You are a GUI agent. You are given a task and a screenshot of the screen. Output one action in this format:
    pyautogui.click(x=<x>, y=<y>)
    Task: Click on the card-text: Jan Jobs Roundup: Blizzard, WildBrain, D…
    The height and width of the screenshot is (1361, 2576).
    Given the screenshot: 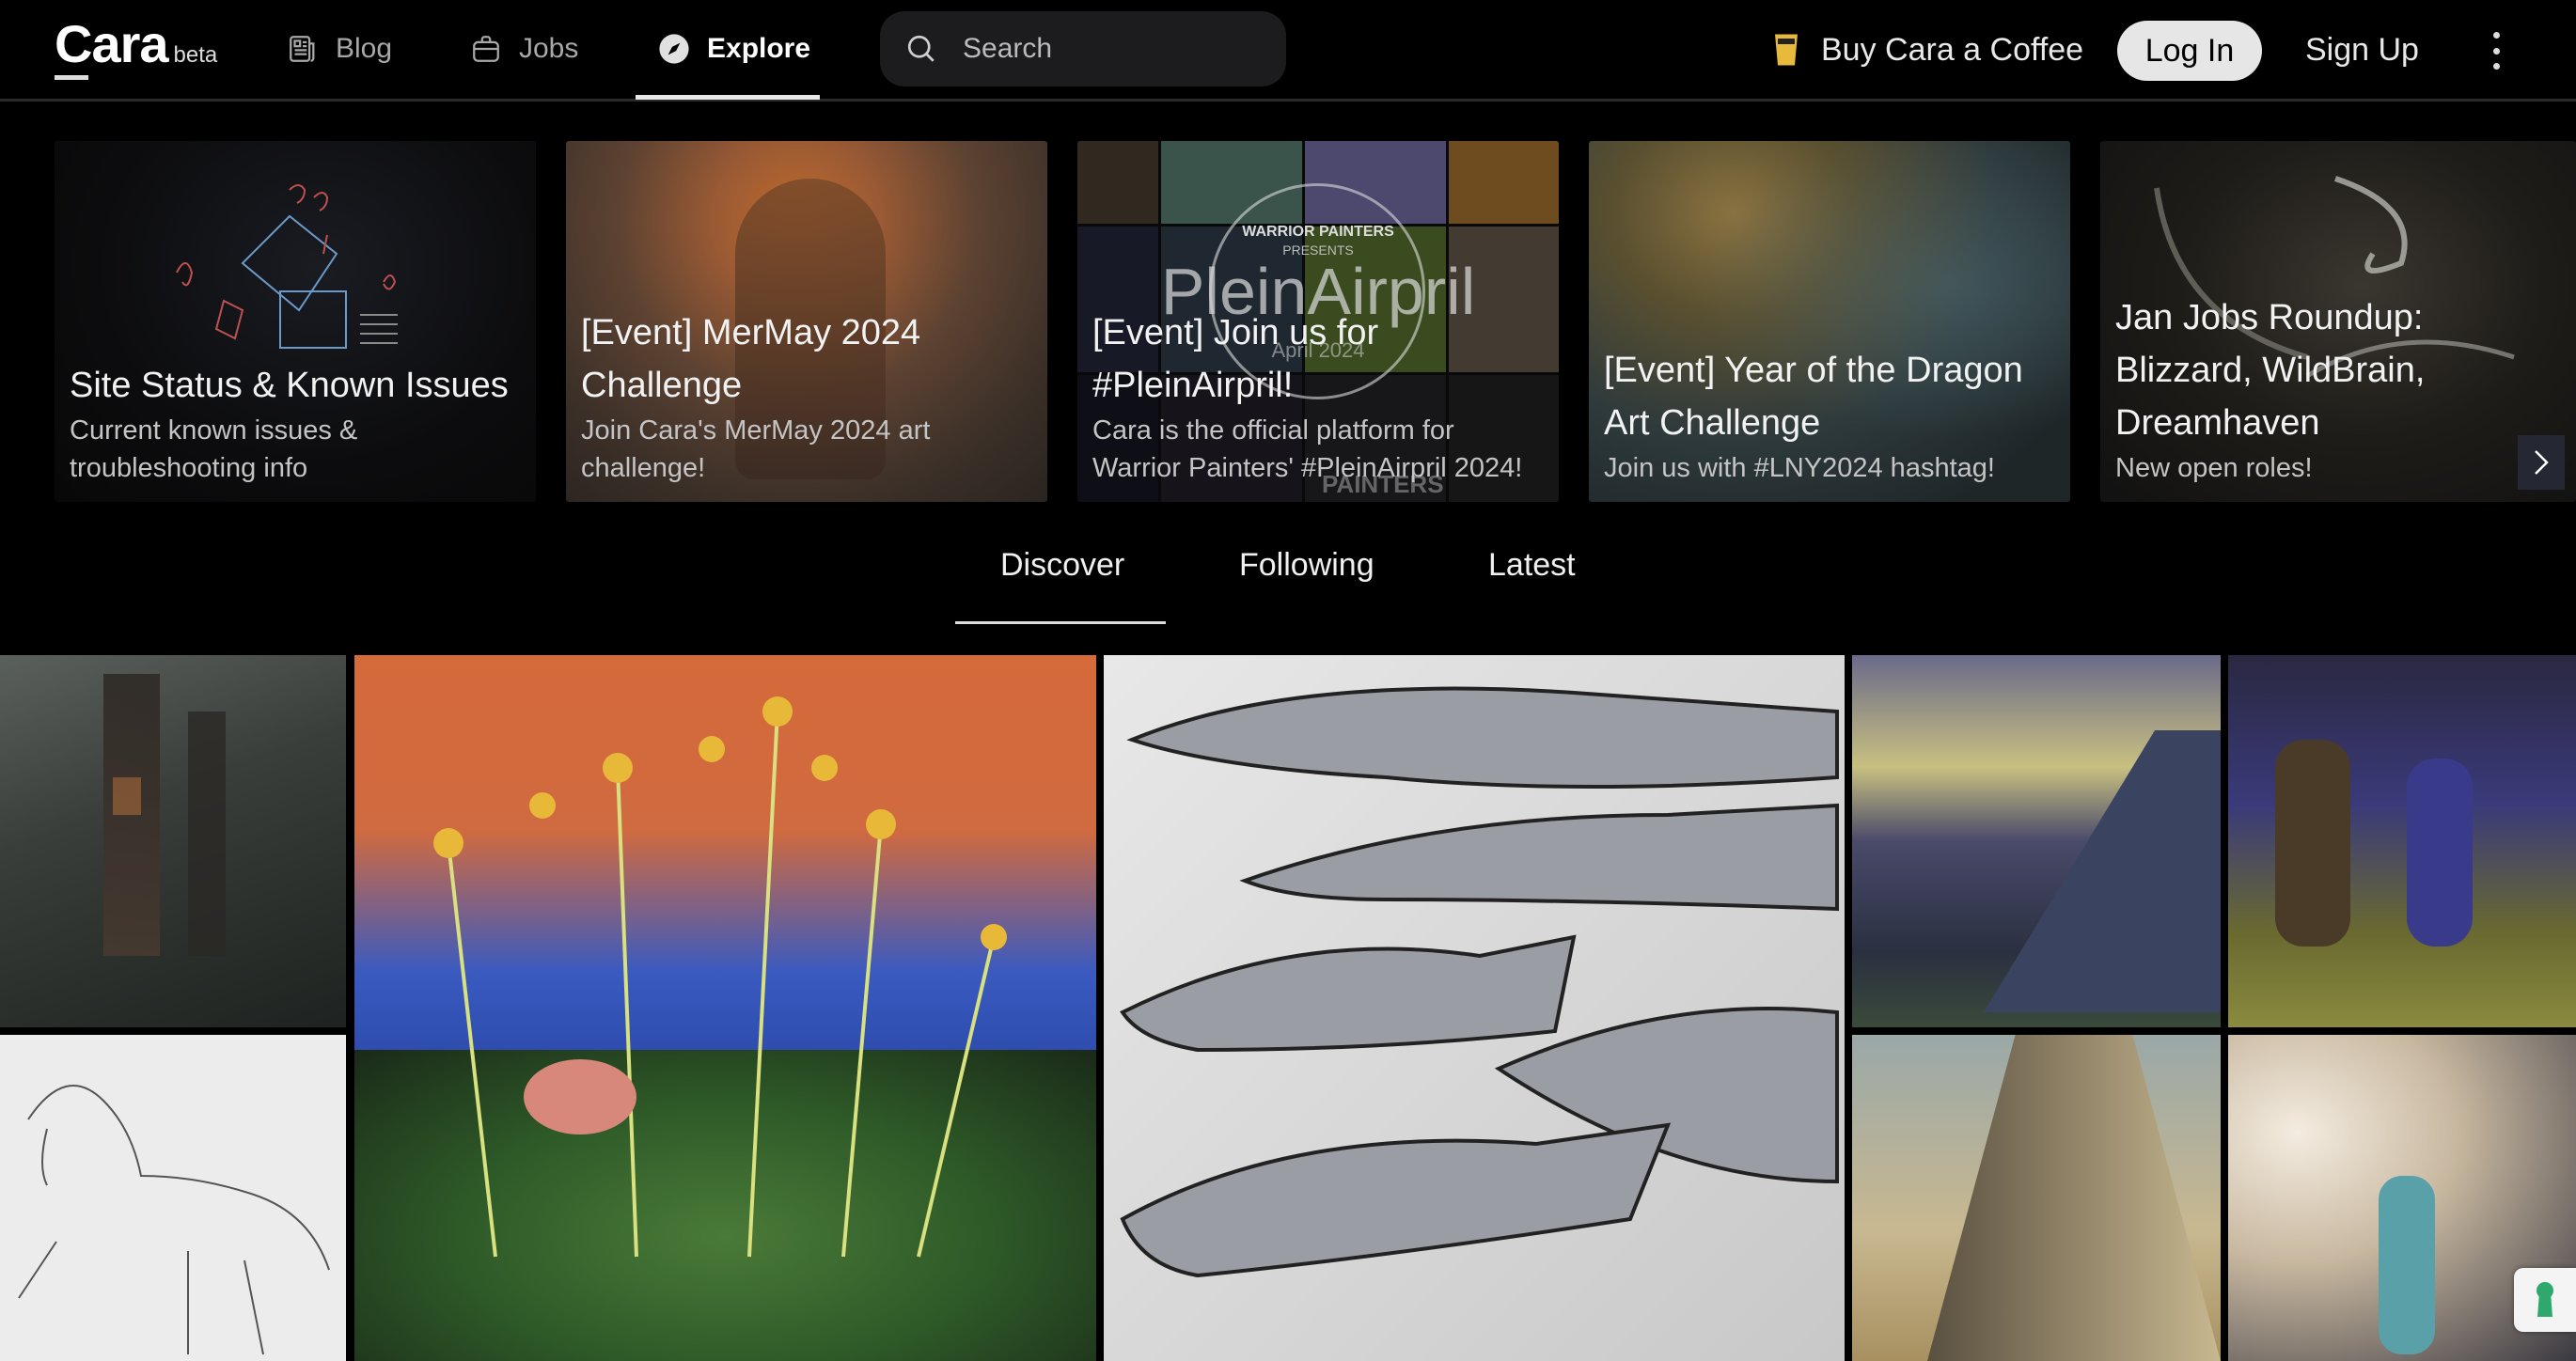 What is the action you would take?
    pyautogui.click(x=2340, y=389)
    